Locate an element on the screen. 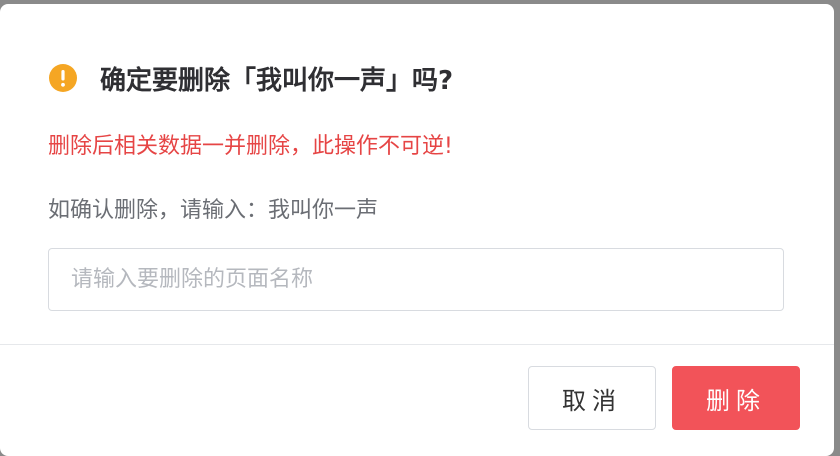 Image resolution: width=840 pixels, height=456 pixels. cancel-button: 取消 is located at coordinates (592, 398).